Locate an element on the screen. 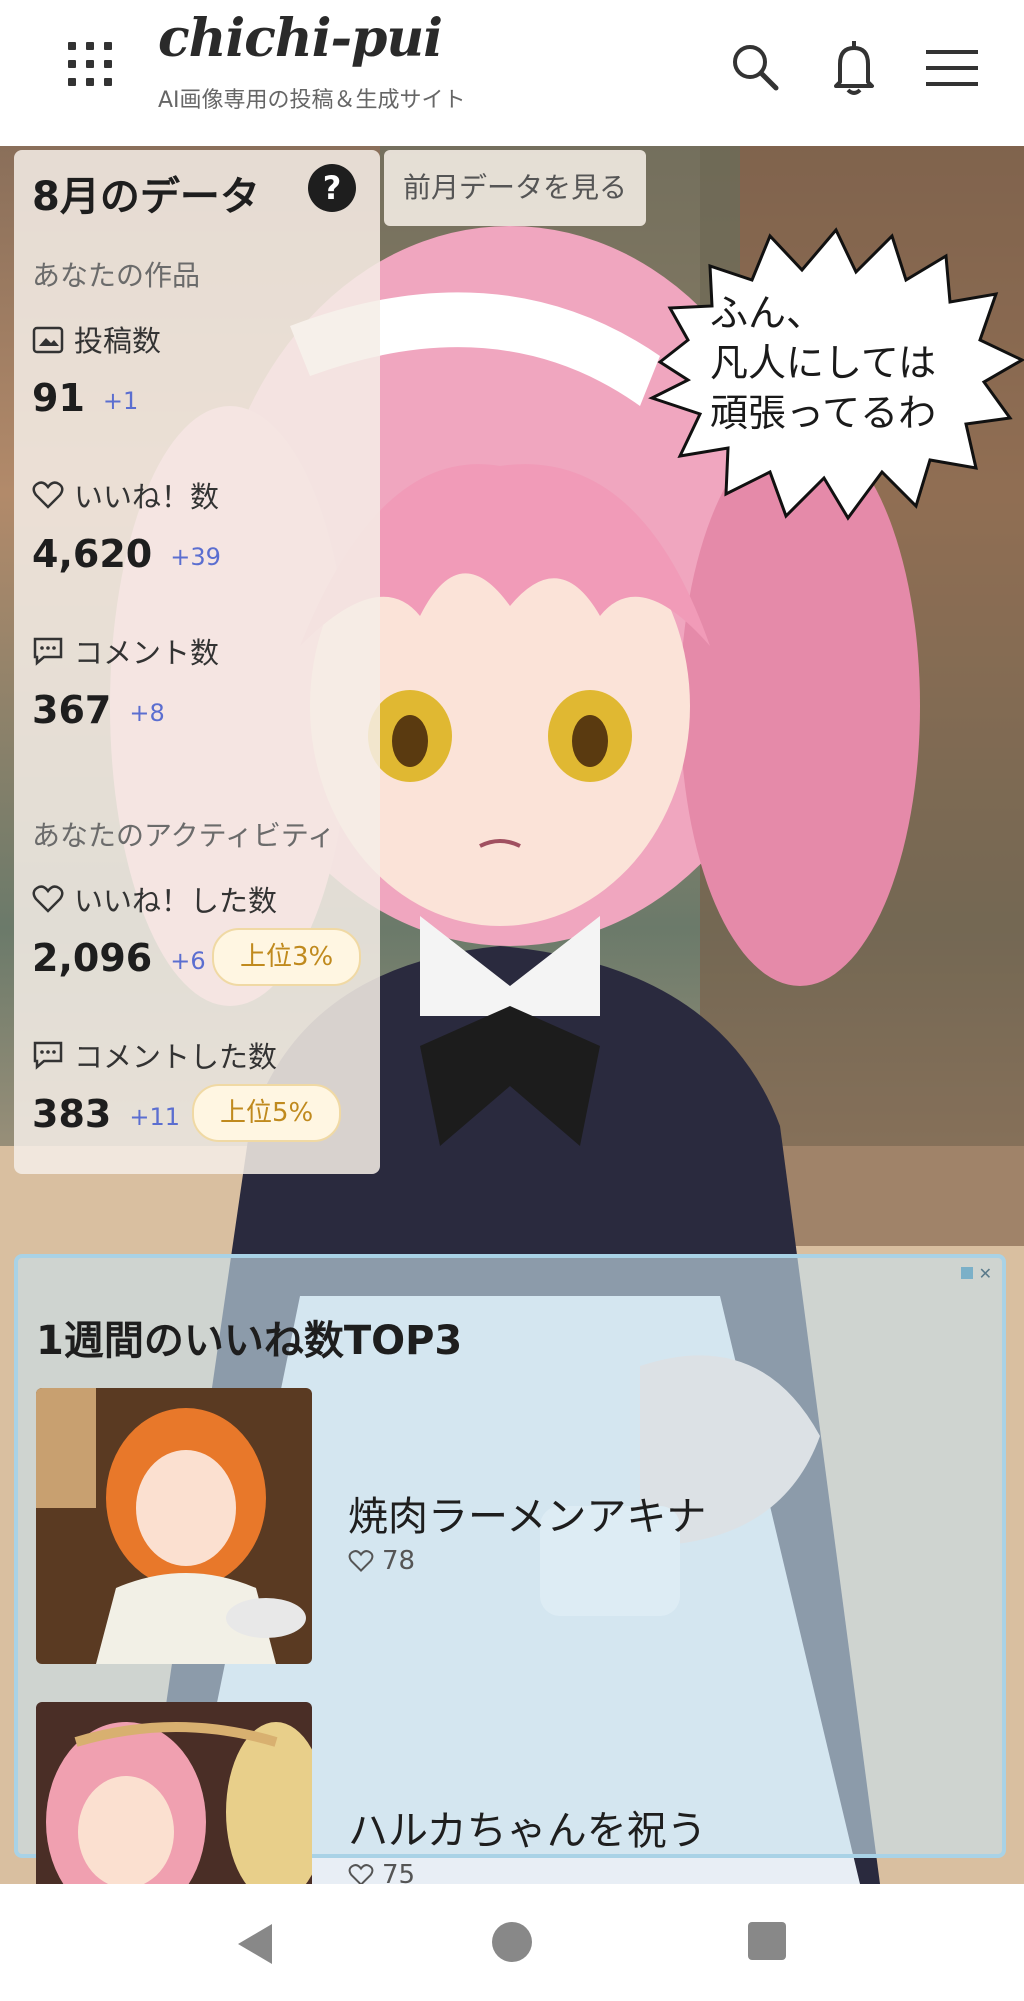  liked-value: 2,096 +6 is located at coordinates (119, 958).